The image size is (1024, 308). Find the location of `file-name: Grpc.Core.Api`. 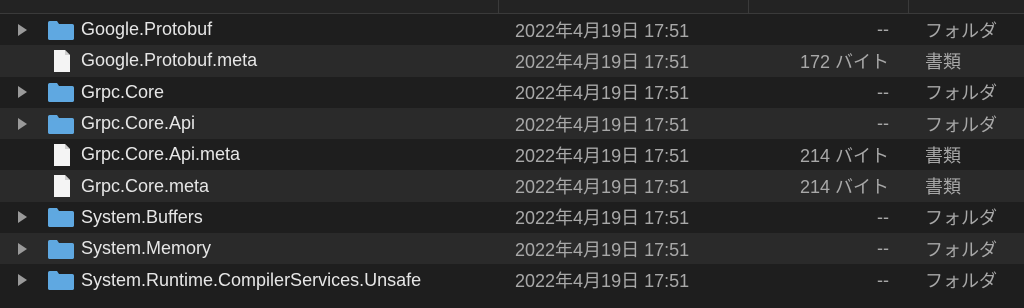

file-name: Grpc.Core.Api is located at coordinates (138, 123).